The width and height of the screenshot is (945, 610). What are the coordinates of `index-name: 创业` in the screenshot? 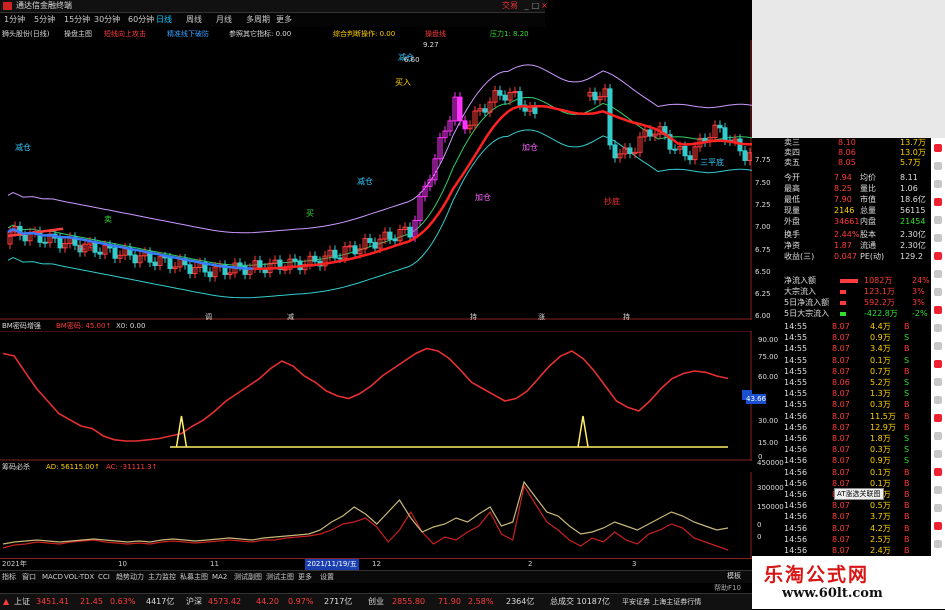 It's located at (376, 602).